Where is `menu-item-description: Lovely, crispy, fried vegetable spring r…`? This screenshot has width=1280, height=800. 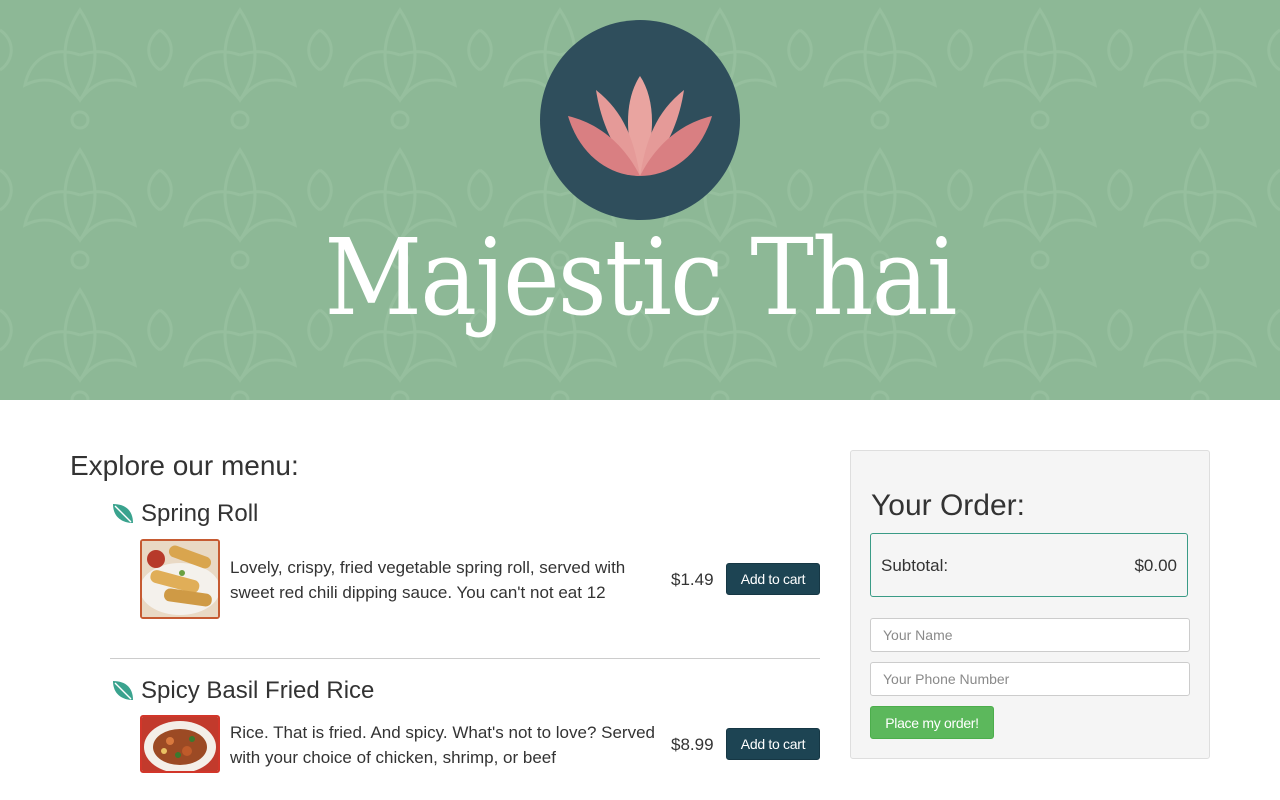 menu-item-description: Lovely, crispy, fried vegetable spring r… is located at coordinates (428, 580).